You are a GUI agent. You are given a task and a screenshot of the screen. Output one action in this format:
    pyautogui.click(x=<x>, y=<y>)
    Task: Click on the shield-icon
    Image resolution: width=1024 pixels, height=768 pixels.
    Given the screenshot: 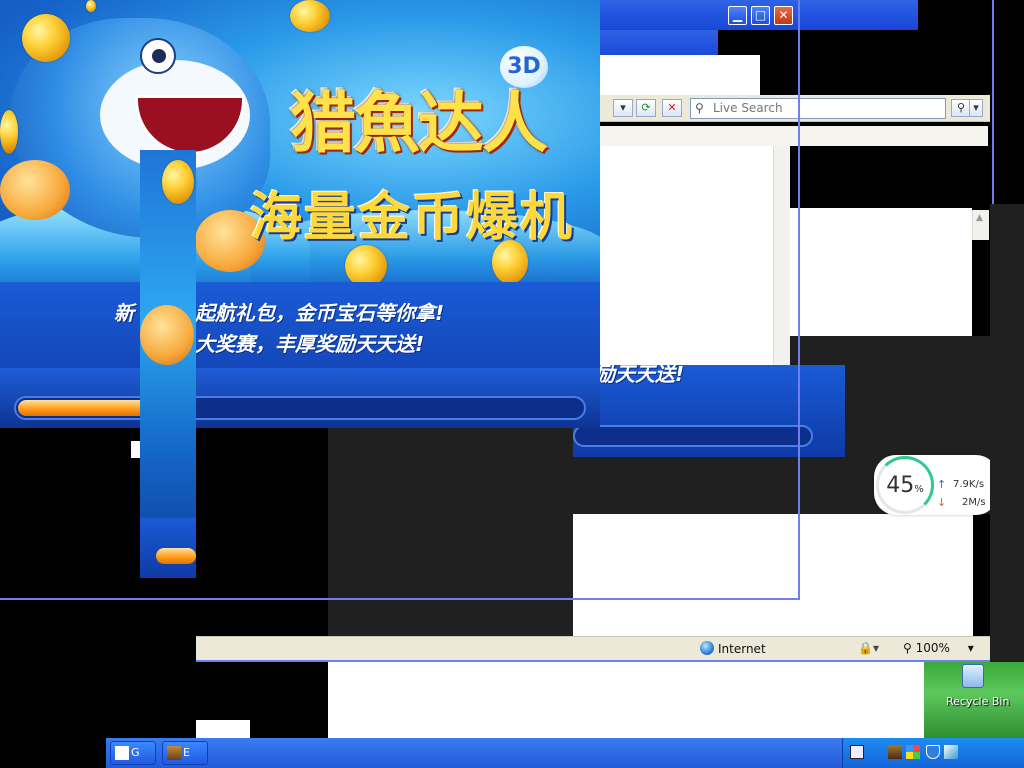 What is the action you would take?
    pyautogui.click(x=933, y=752)
    